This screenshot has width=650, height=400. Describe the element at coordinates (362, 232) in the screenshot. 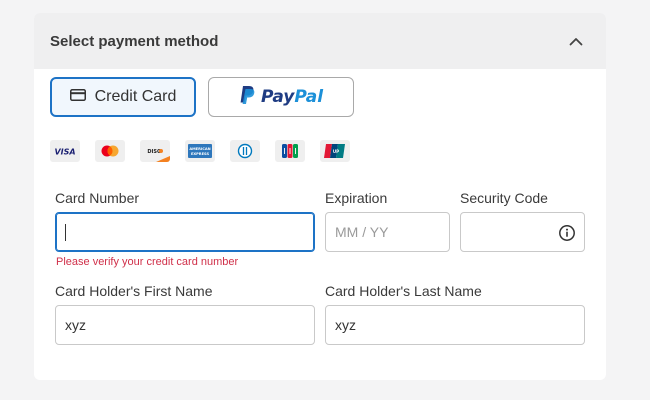

I see `expiration-placeholder: MM / YY` at that location.